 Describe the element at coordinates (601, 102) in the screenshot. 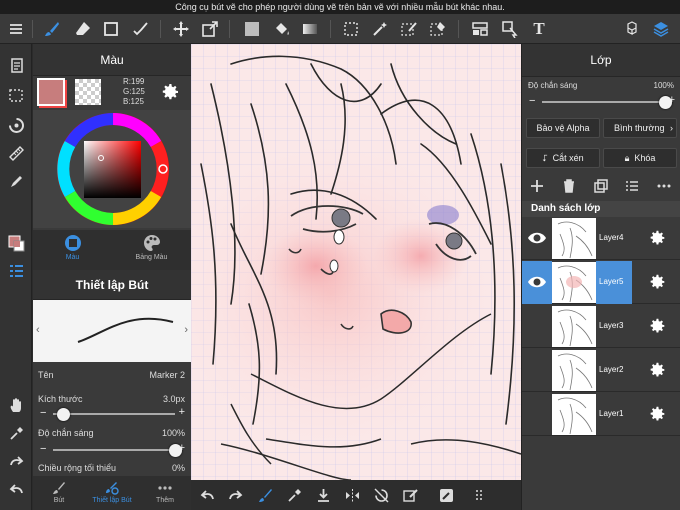

I see `layer-opacity-slider: − +` at that location.